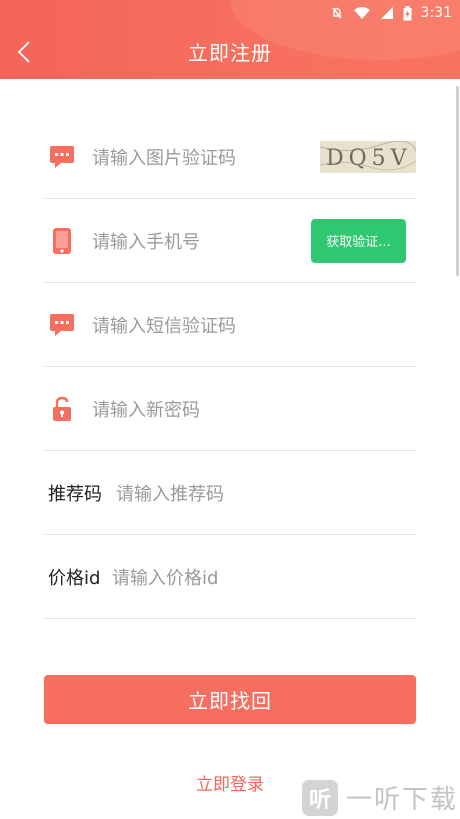  What do you see at coordinates (75, 494) in the screenshot?
I see `referral-label: 推荐码` at bounding box center [75, 494].